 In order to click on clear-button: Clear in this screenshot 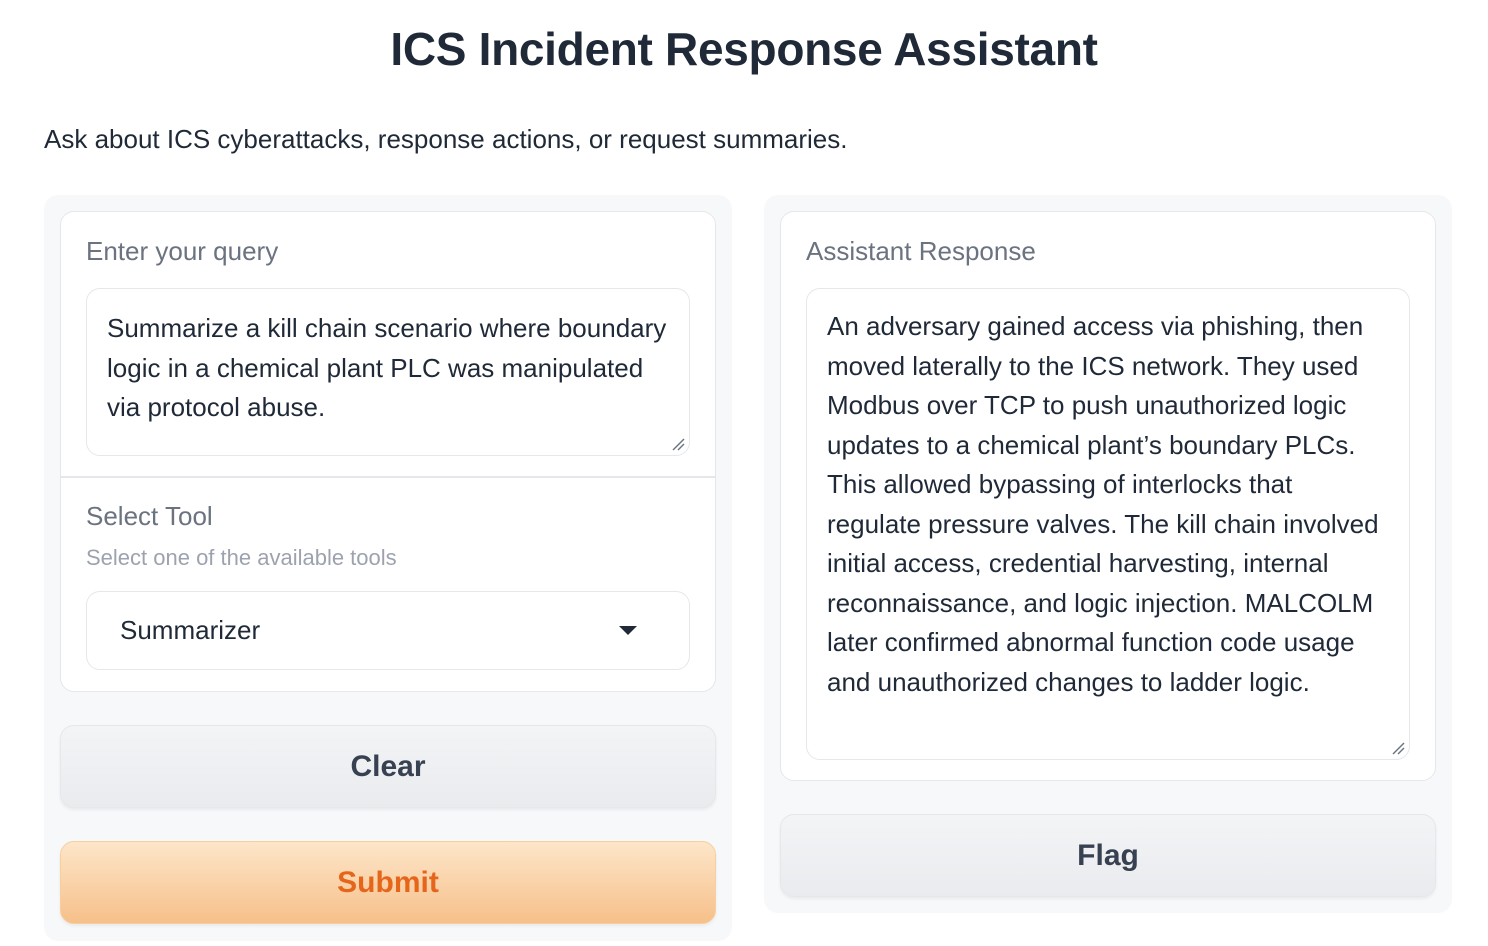, I will do `click(388, 766)`.